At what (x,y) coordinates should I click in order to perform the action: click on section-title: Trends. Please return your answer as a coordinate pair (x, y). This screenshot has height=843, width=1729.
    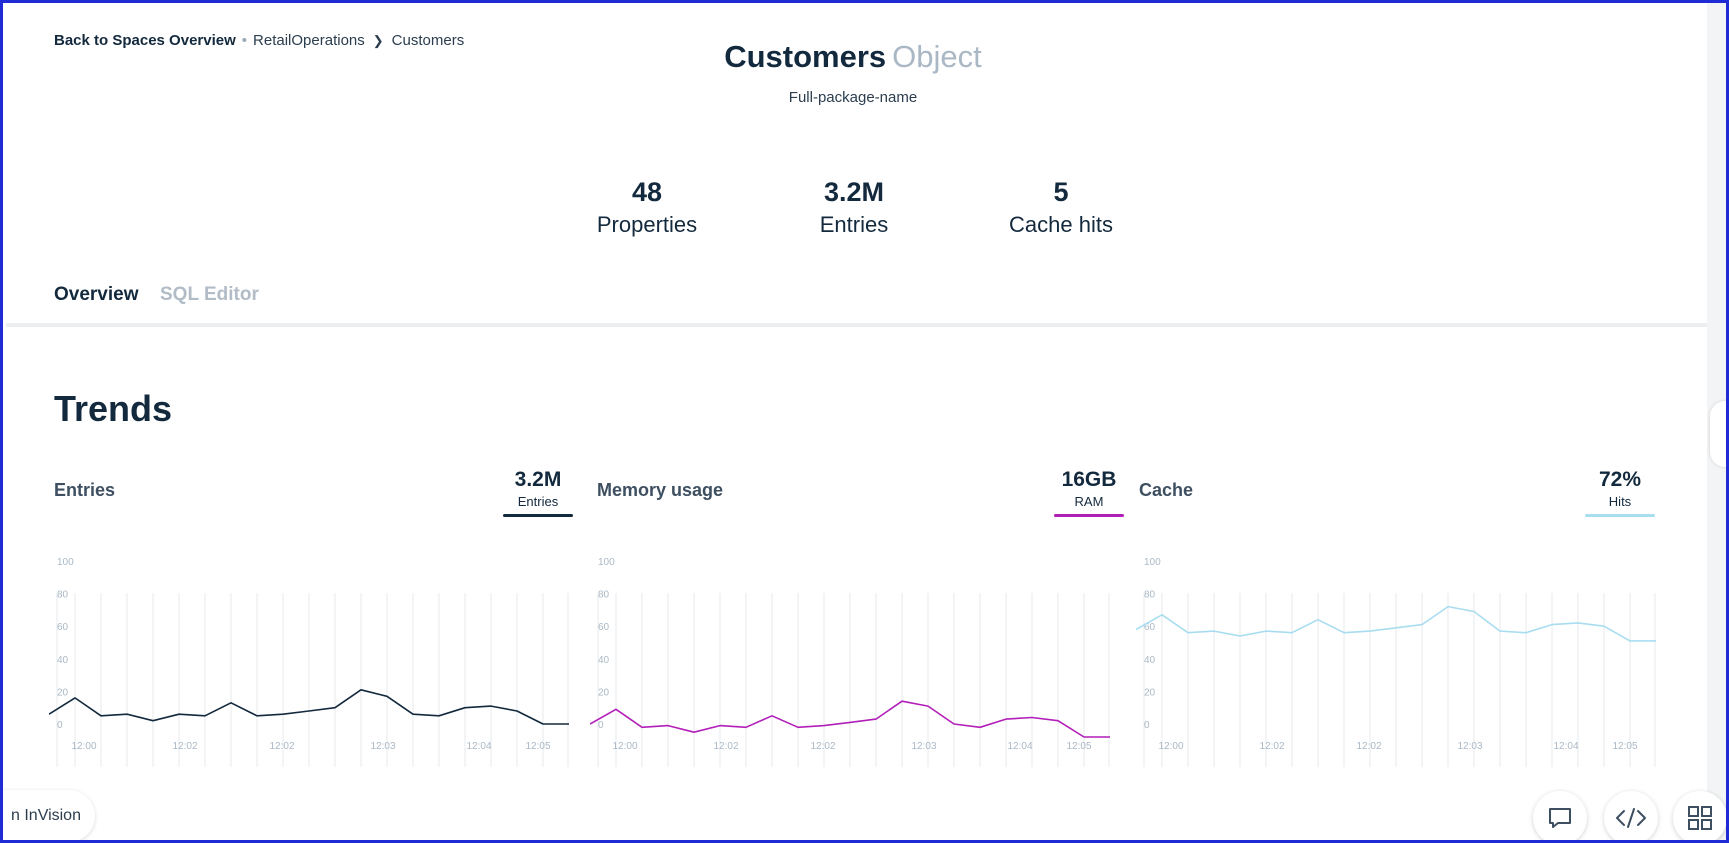
    Looking at the image, I should click on (113, 408).